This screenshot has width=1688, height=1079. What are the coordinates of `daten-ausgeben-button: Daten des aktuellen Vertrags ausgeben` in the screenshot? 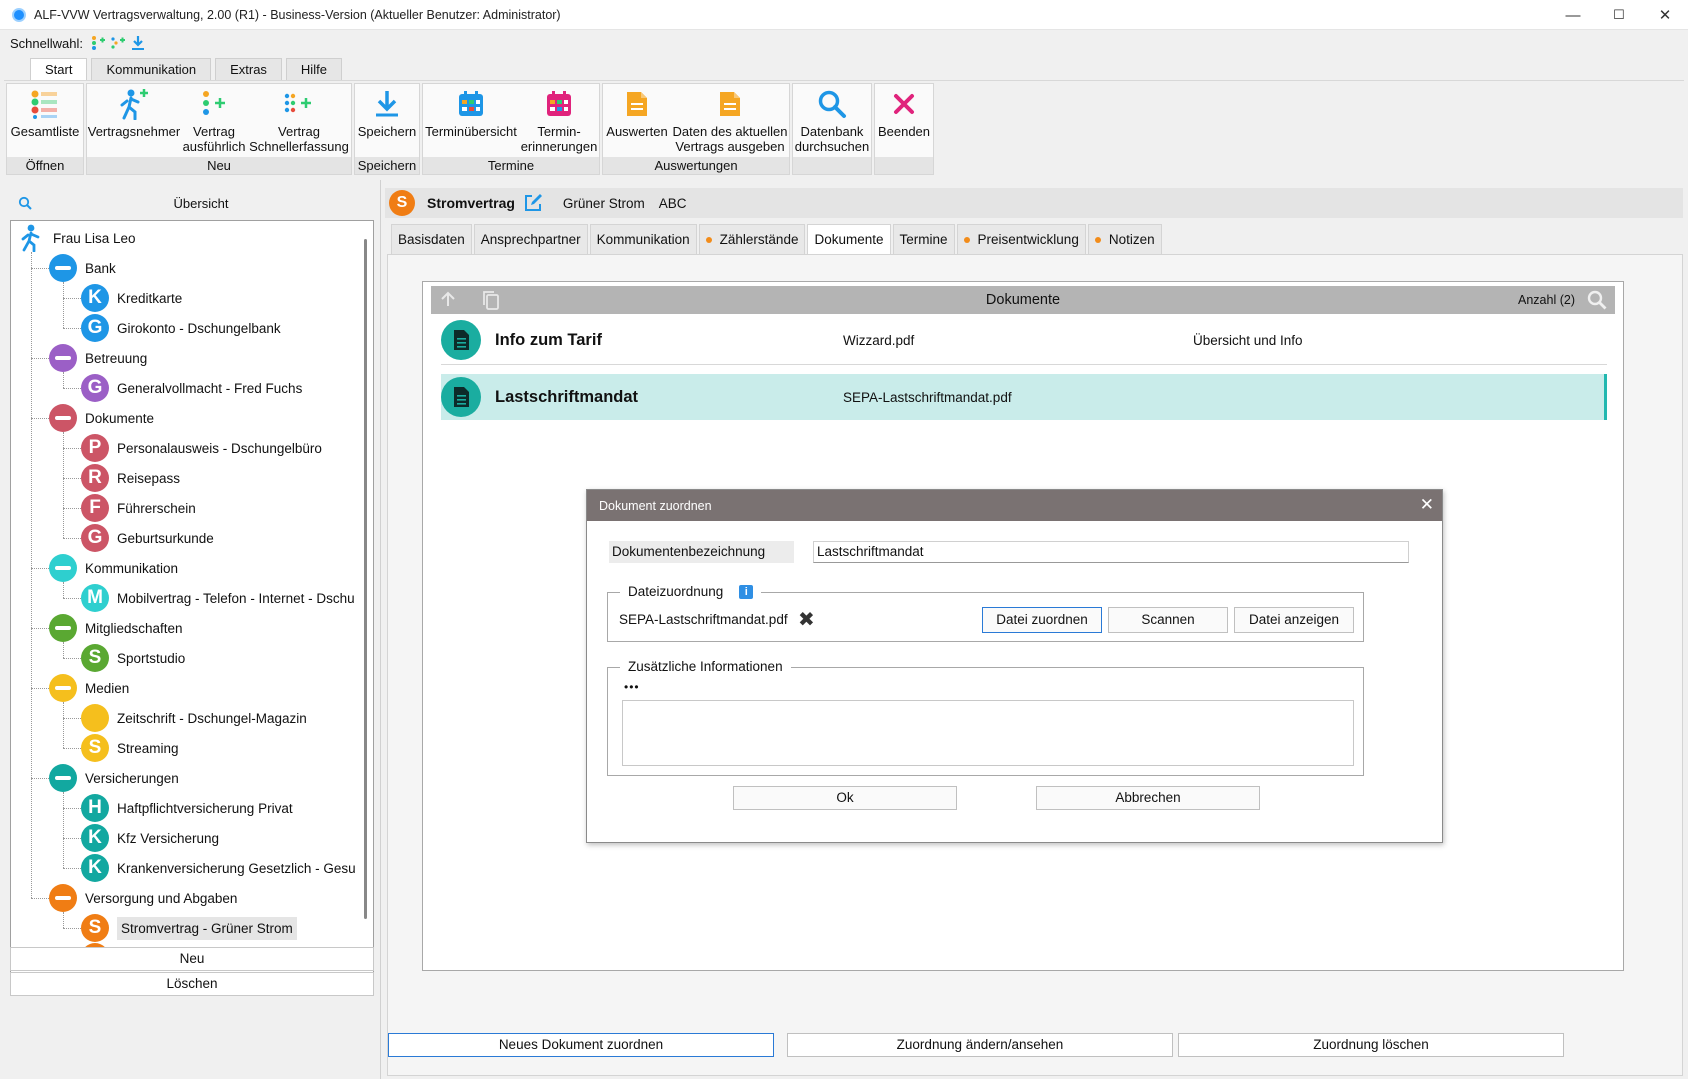 It's located at (730, 123).